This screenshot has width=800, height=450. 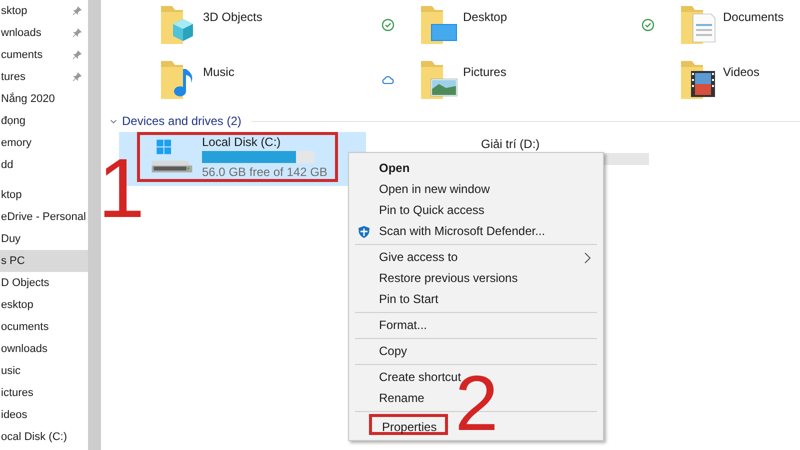 I want to click on folder-item: Pictures, so click(x=549, y=84).